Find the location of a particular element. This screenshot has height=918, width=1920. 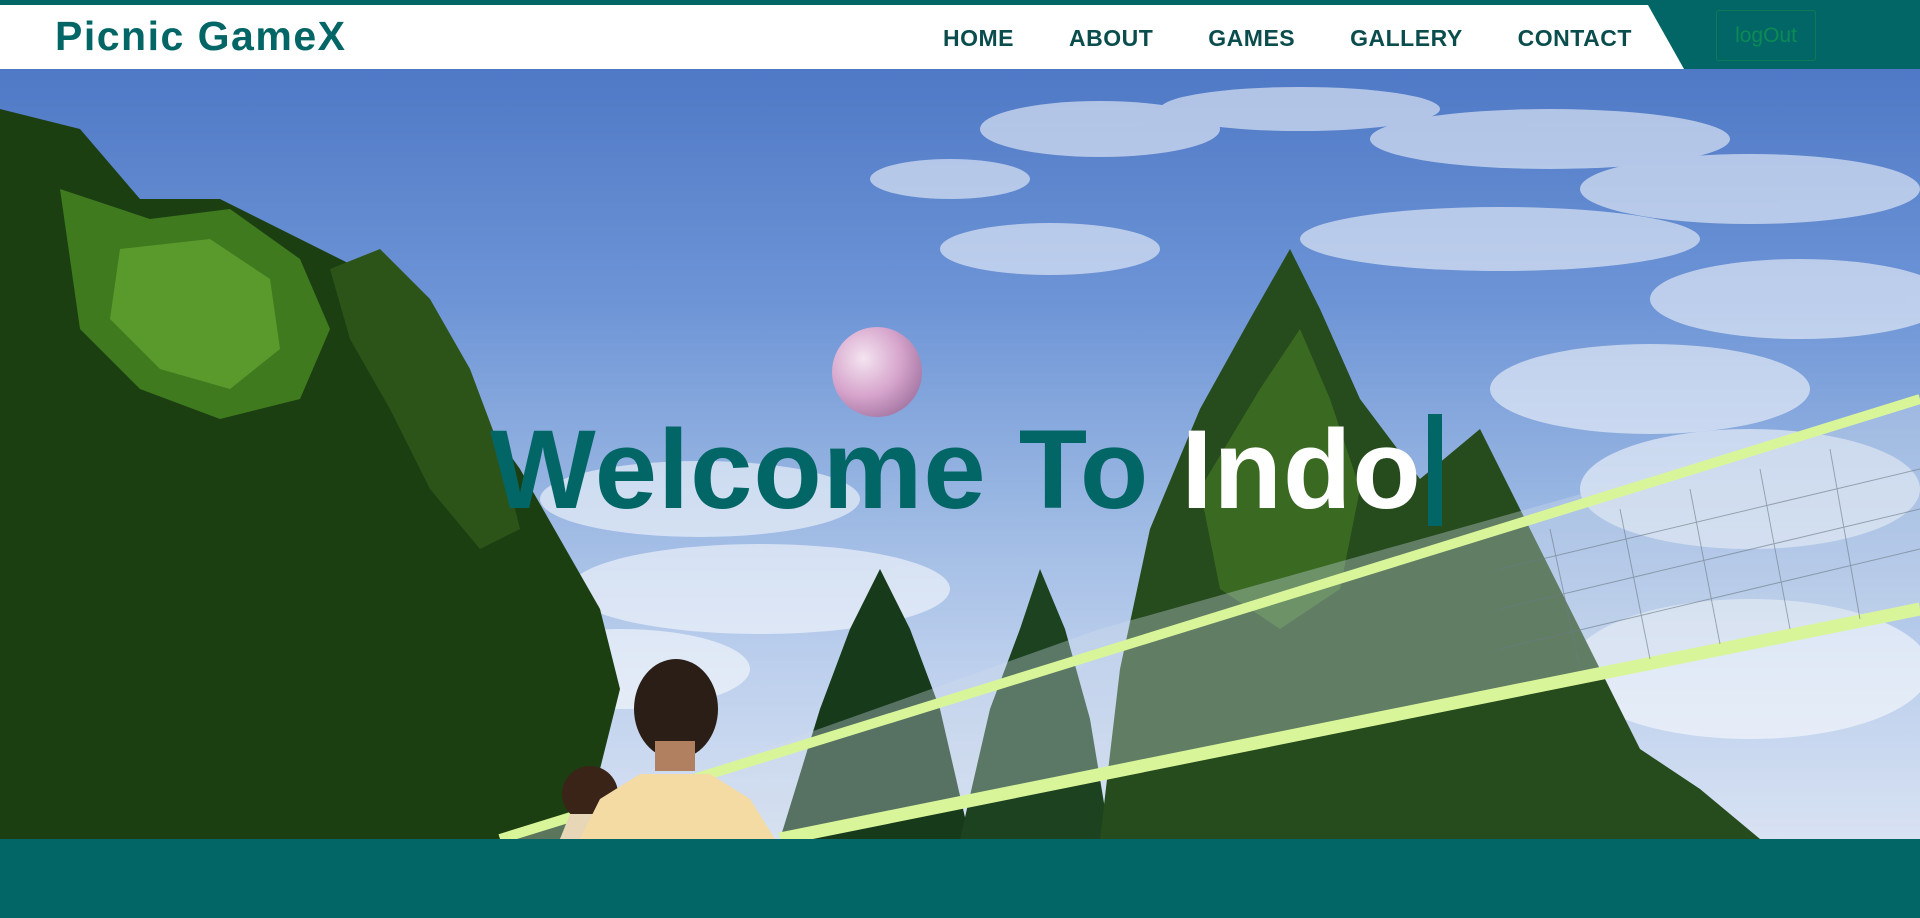

hero-title-typed: Indo is located at coordinates (1301, 469).